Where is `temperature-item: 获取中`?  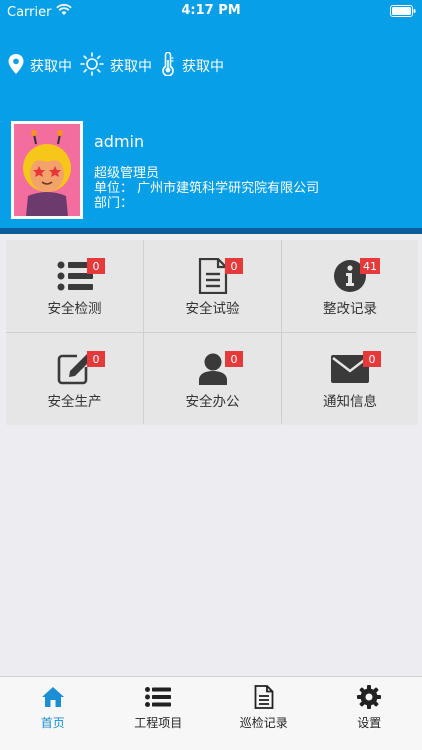
temperature-item: 获取中 is located at coordinates (192, 65).